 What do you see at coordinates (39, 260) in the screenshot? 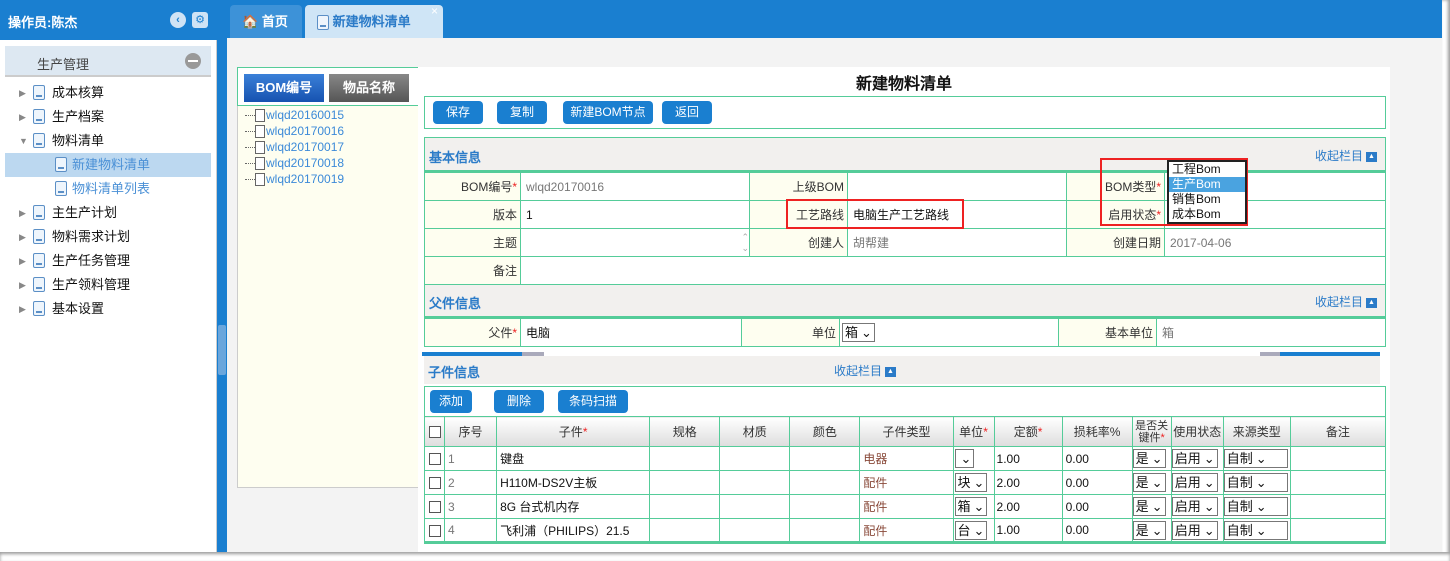
I see `document-icon` at bounding box center [39, 260].